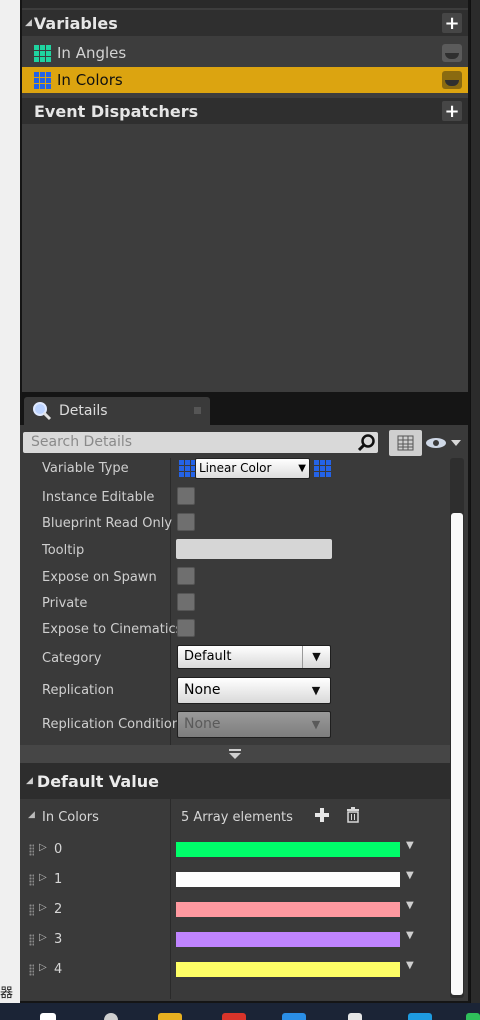 The height and width of the screenshot is (1020, 480). I want to click on default-value-header: ◢ Default Value, so click(235, 781).